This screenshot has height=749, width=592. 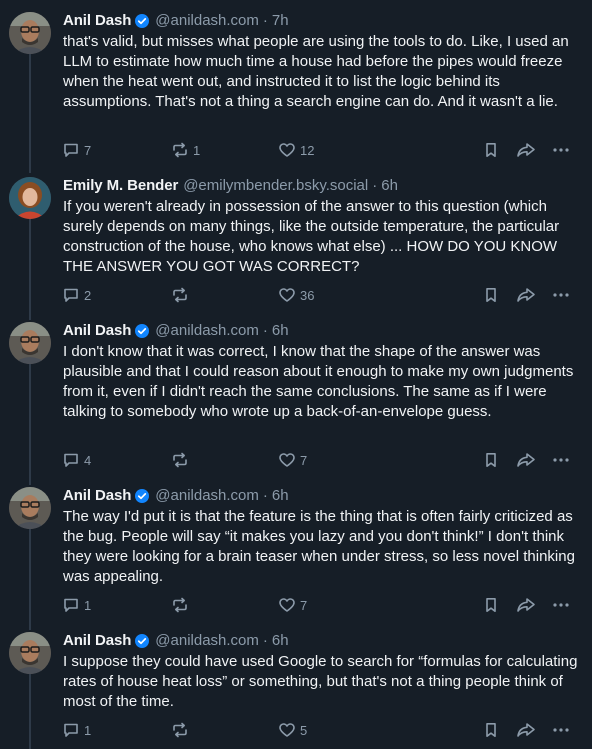 What do you see at coordinates (319, 460) in the screenshot?
I see `action-bar: 4 7` at bounding box center [319, 460].